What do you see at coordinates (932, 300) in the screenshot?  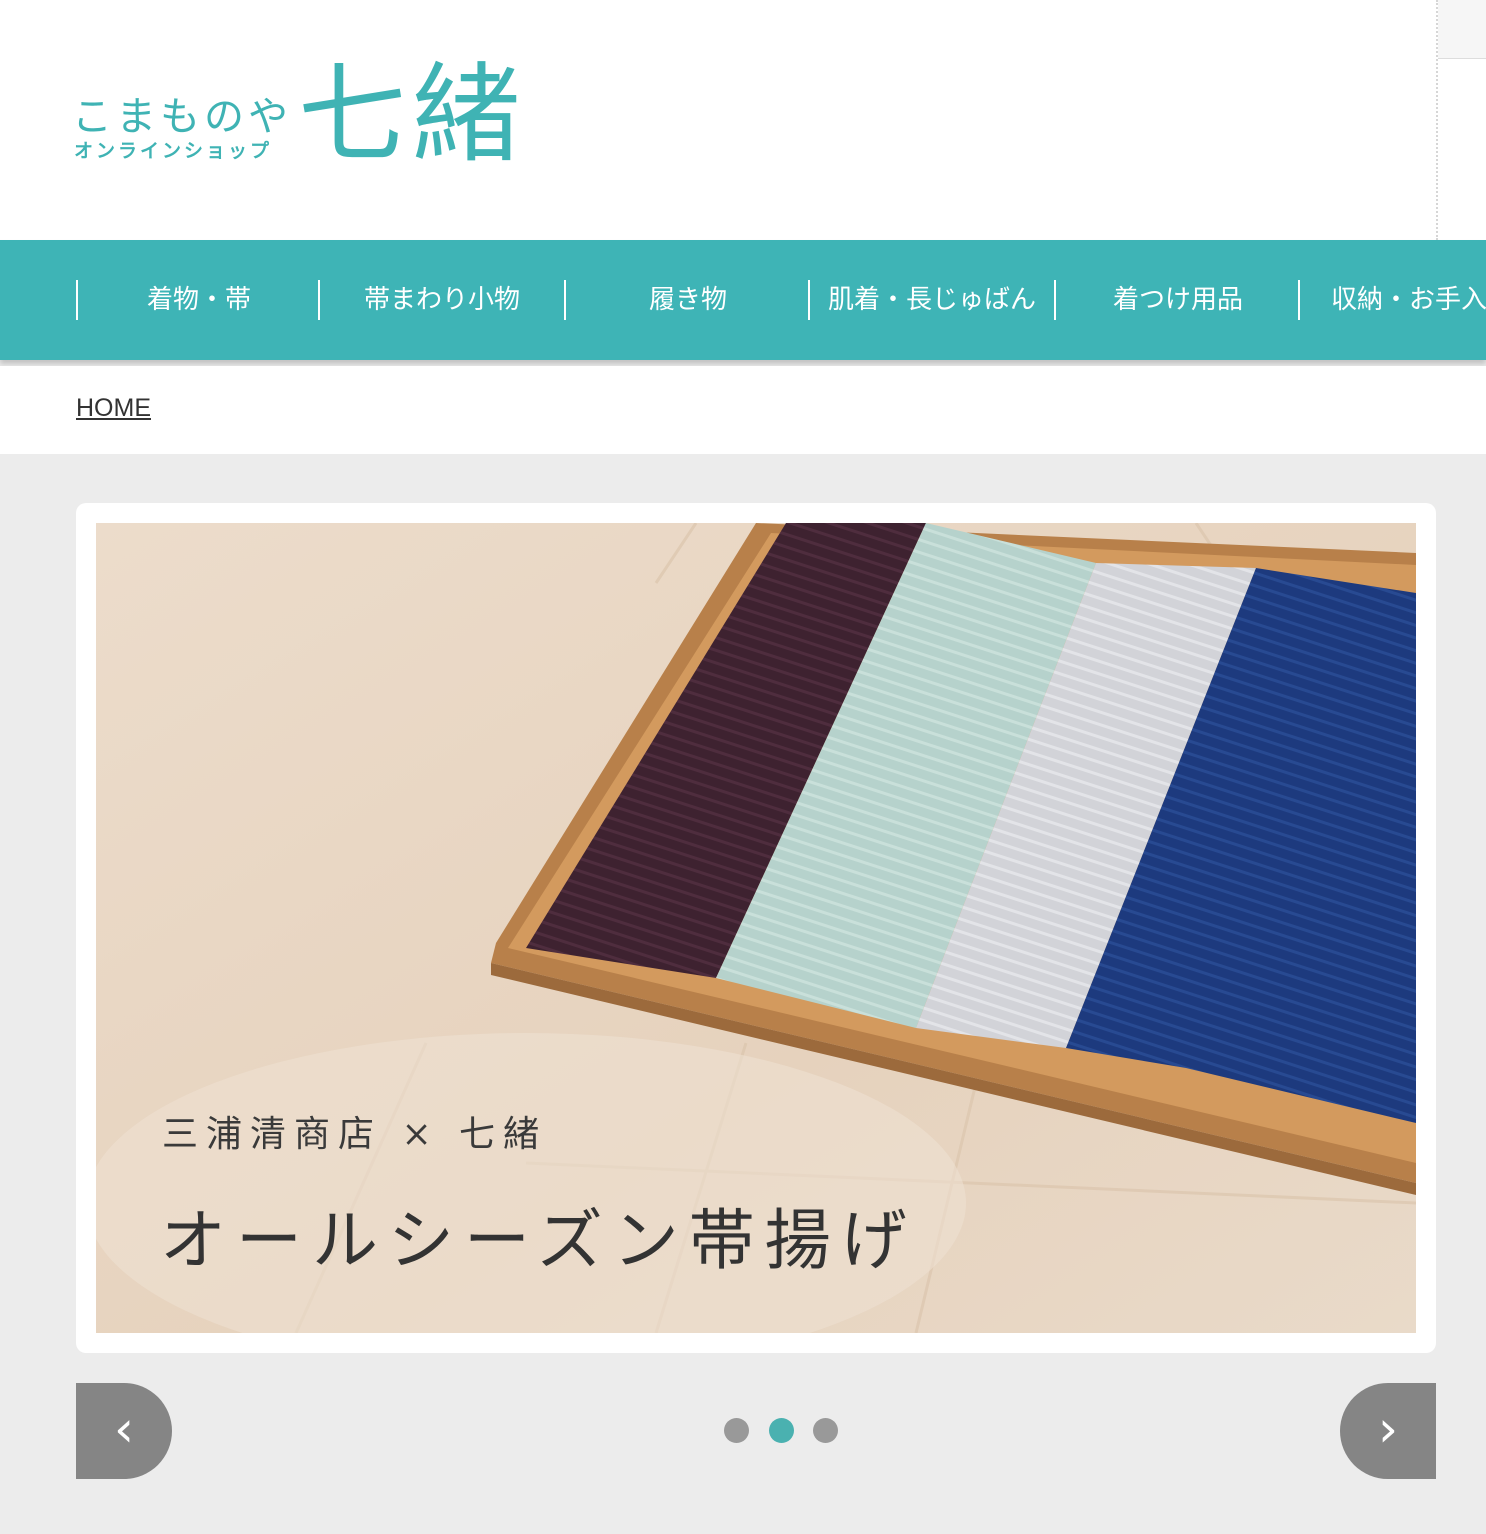 I see `nav-item-underwear: 肌着・長じゅばん` at bounding box center [932, 300].